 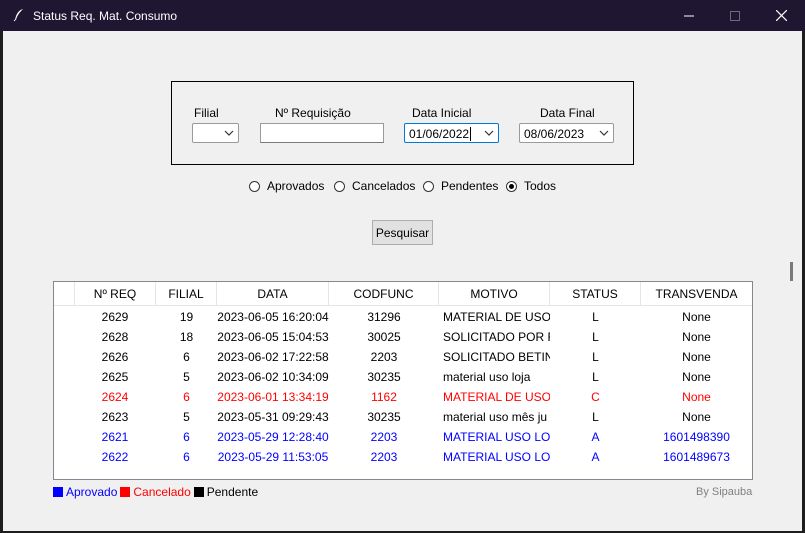 What do you see at coordinates (496, 317) in the screenshot?
I see `table-cell: MATERIAL DE USO-` at bounding box center [496, 317].